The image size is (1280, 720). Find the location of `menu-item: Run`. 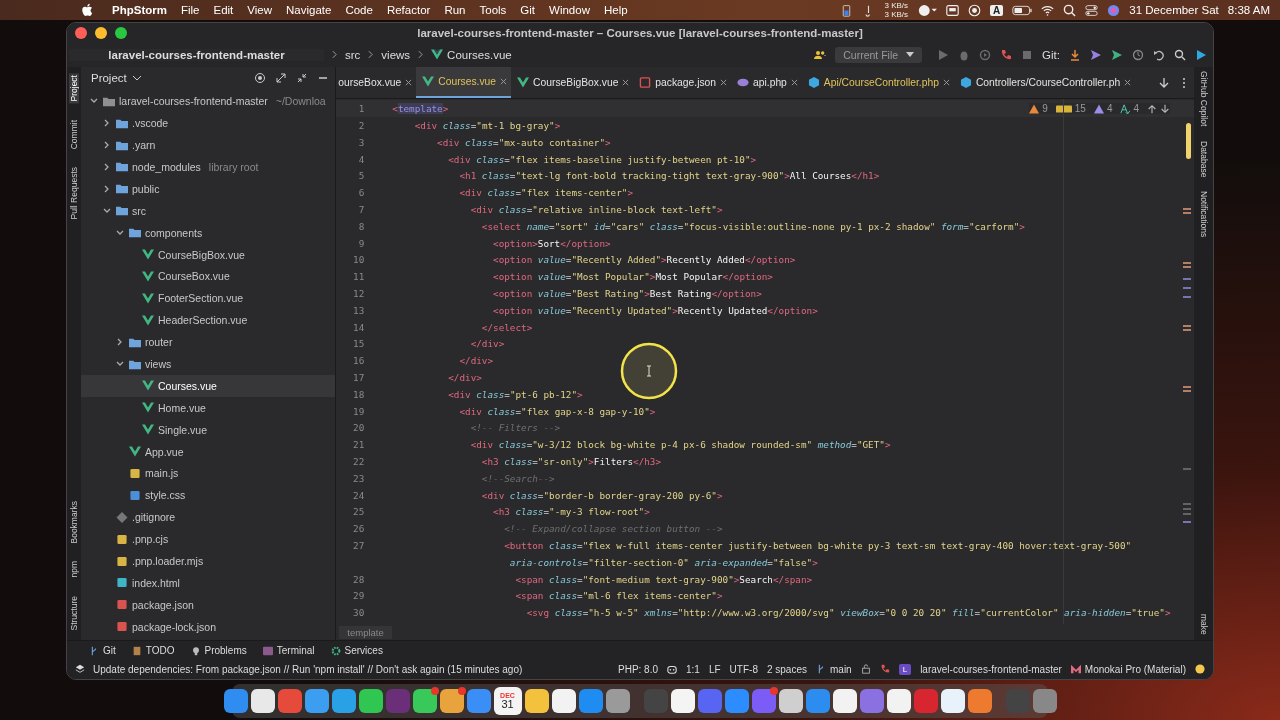

menu-item: Run is located at coordinates (455, 10).